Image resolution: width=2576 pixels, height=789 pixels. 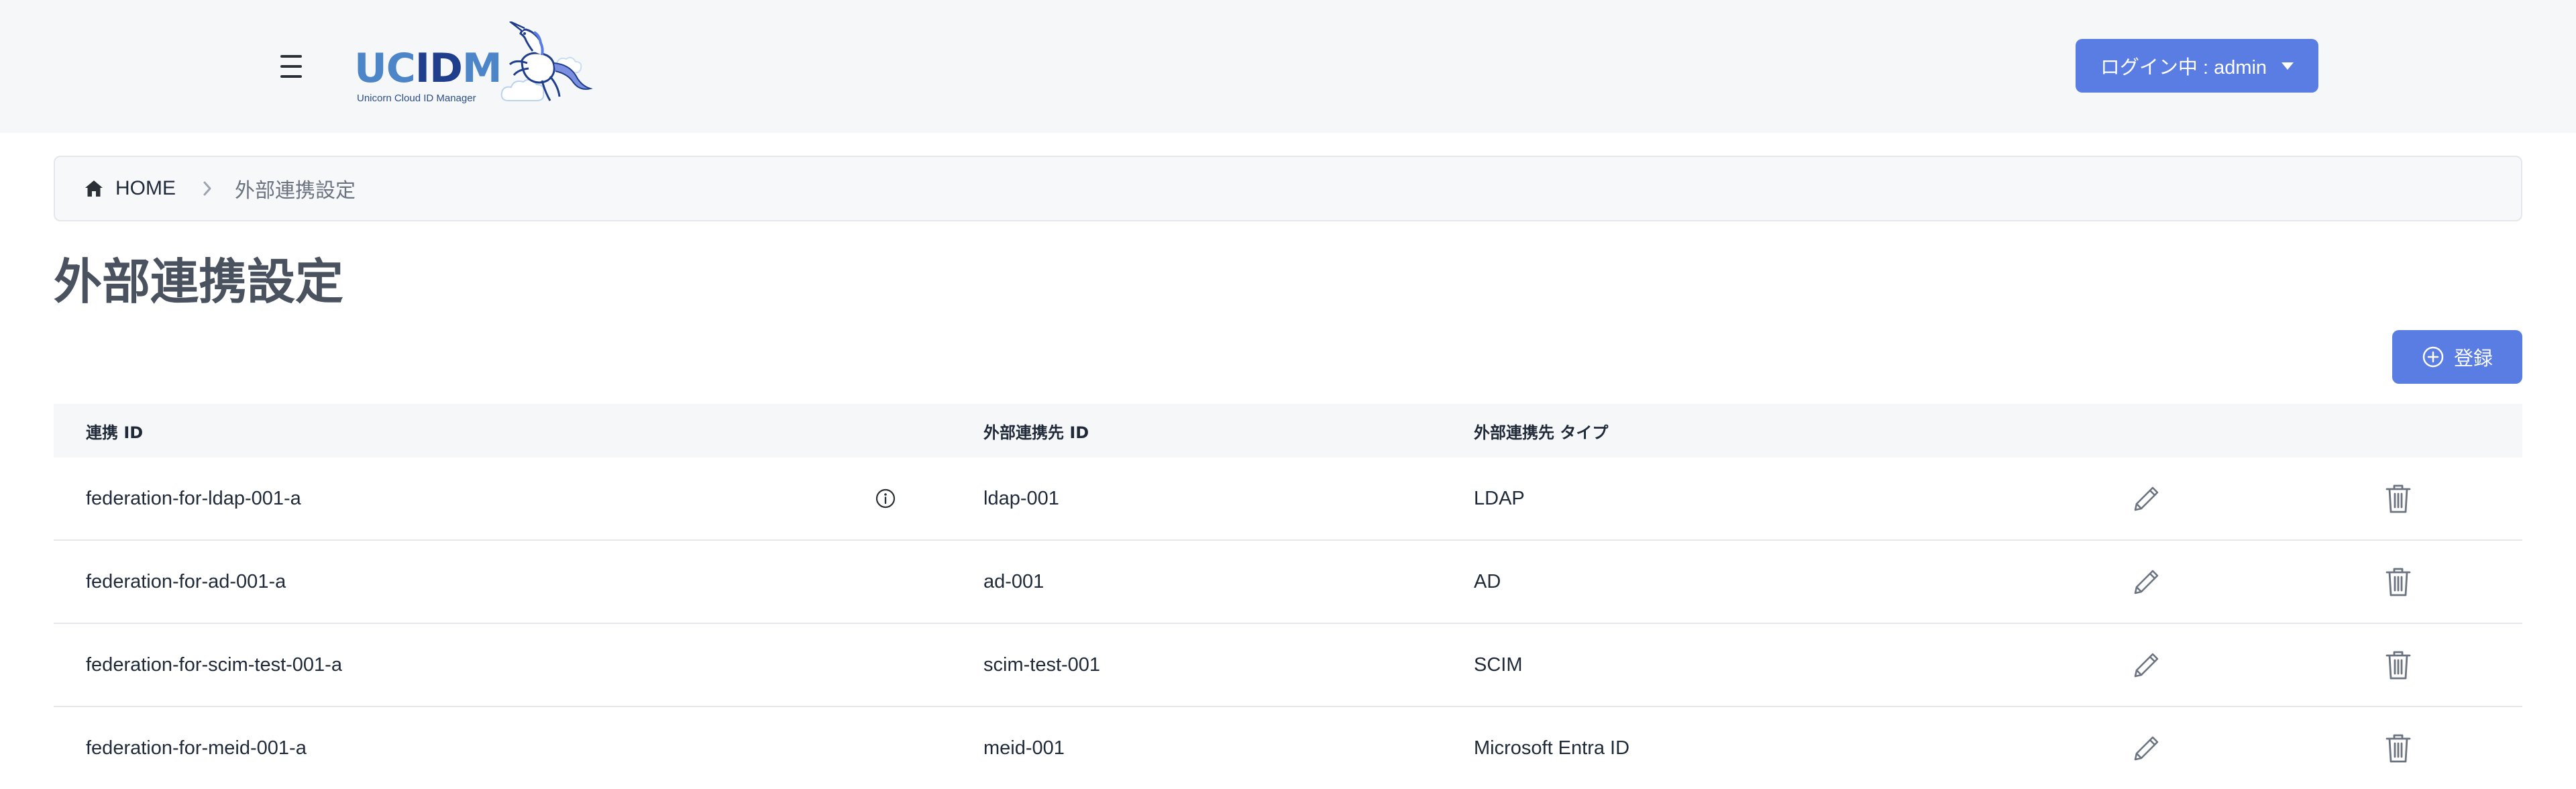 I want to click on unicorn-icon, so click(x=546, y=61).